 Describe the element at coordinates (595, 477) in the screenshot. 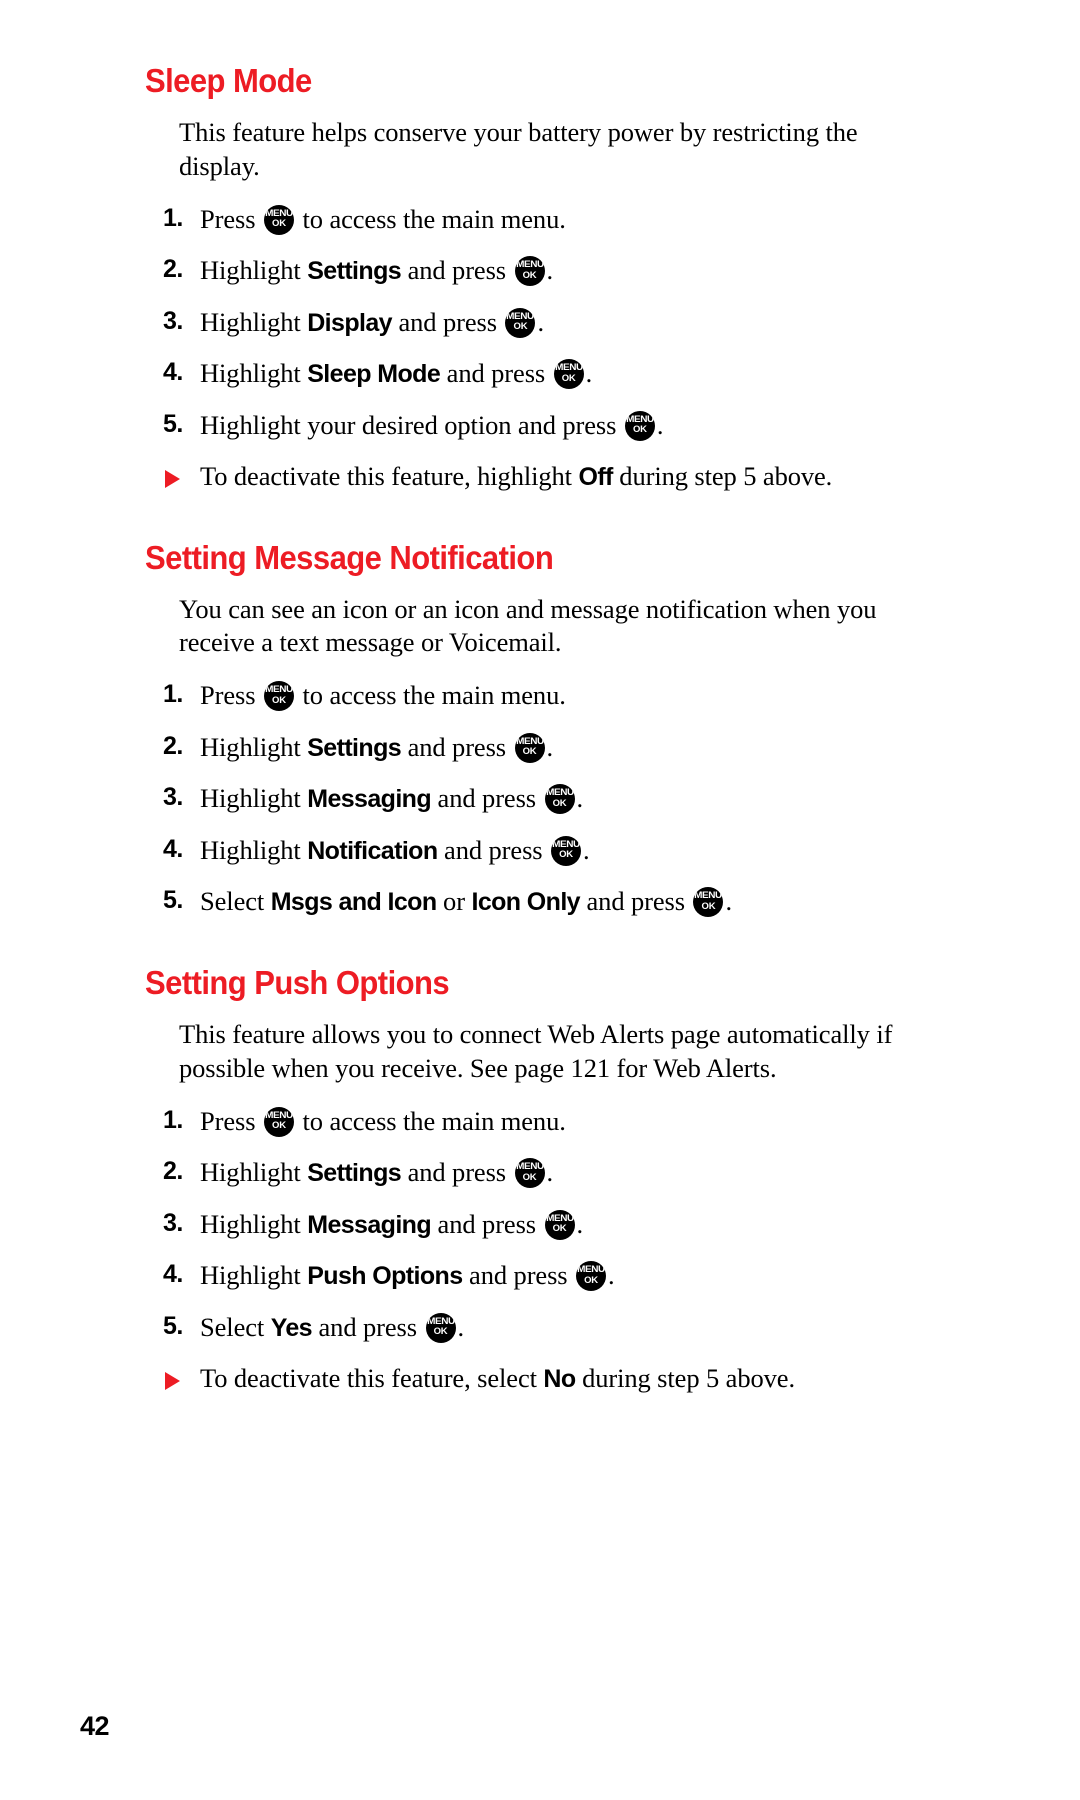

I see `ui-term: Off` at that location.